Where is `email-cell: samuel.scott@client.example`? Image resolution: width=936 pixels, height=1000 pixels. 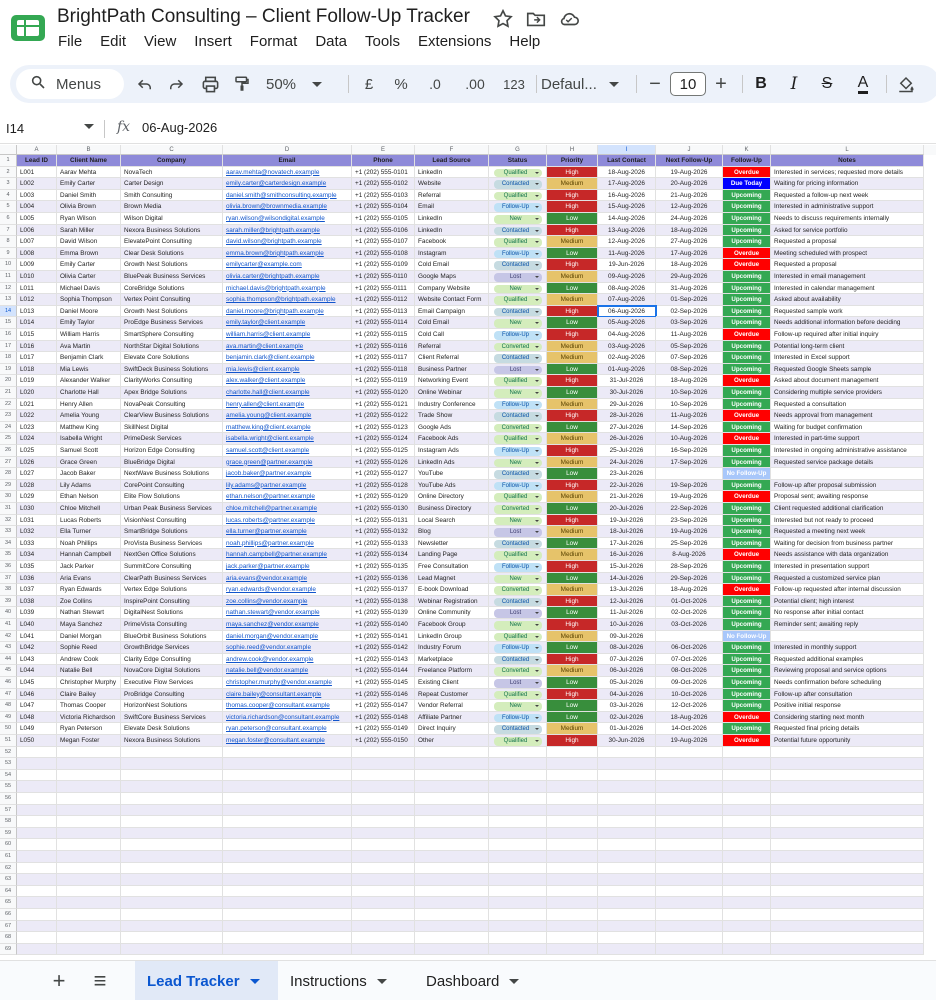 email-cell: samuel.scott@client.example is located at coordinates (287, 451).